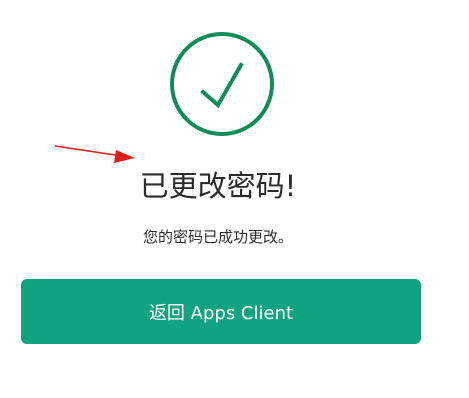 The image size is (469, 398). I want to click on success-message: 您的密码已成功更改。, so click(217, 237).